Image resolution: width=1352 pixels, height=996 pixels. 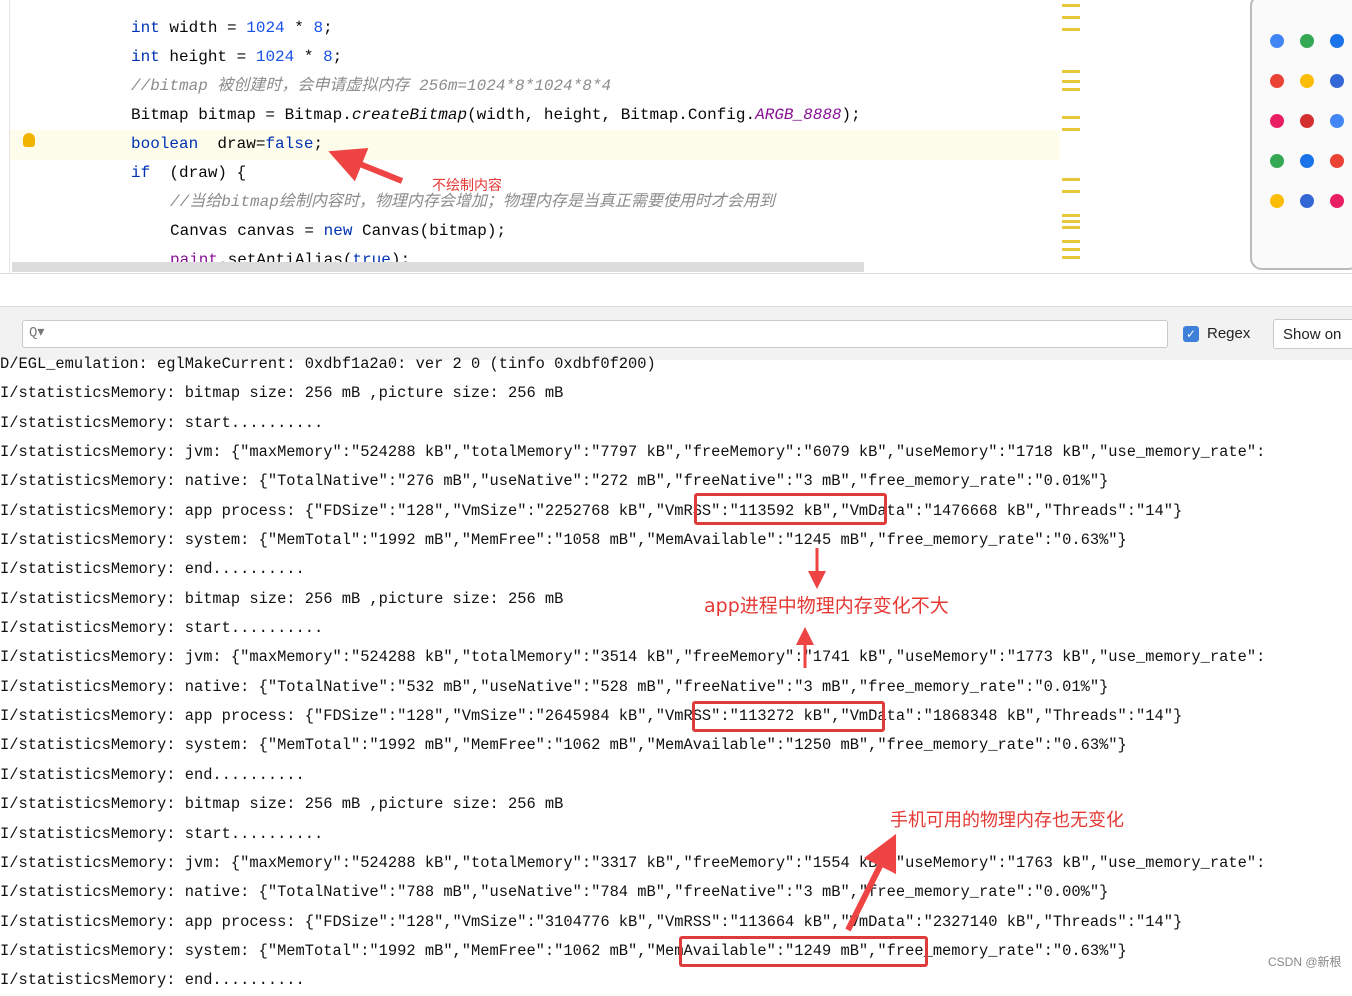 I want to click on code-token: width =, so click(x=208, y=28).